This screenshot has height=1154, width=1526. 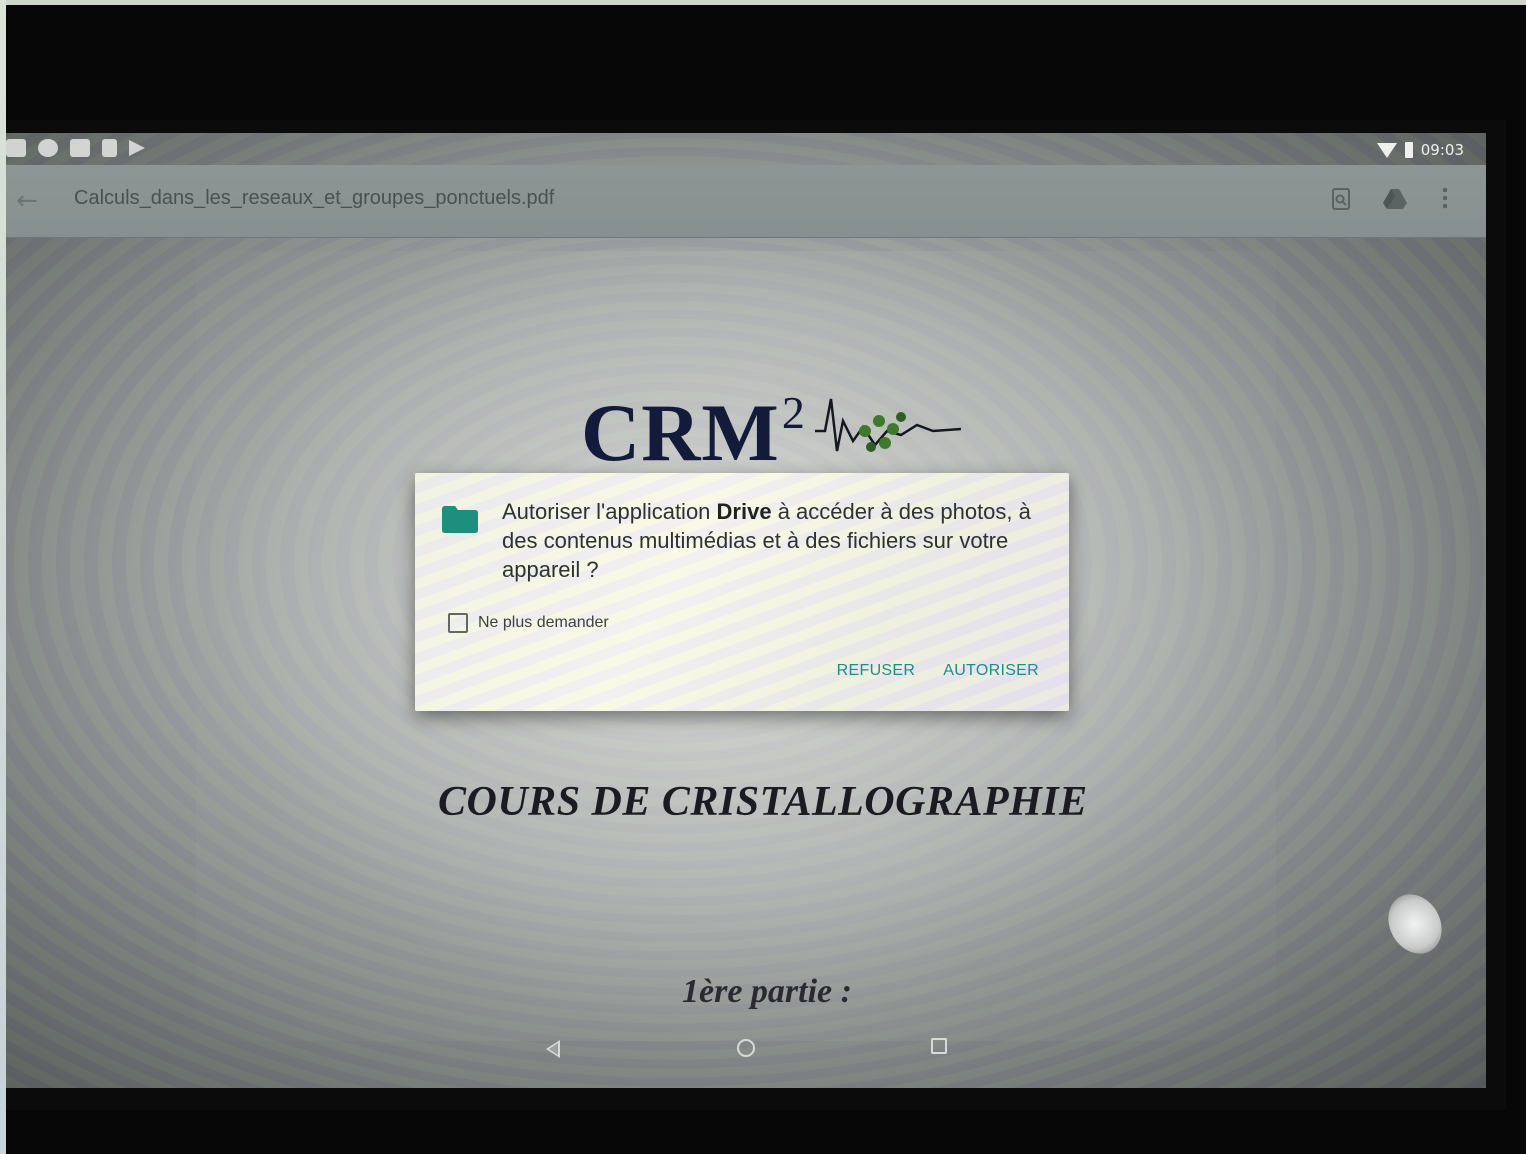 What do you see at coordinates (1415, 924) in the screenshot?
I see `light-reflection` at bounding box center [1415, 924].